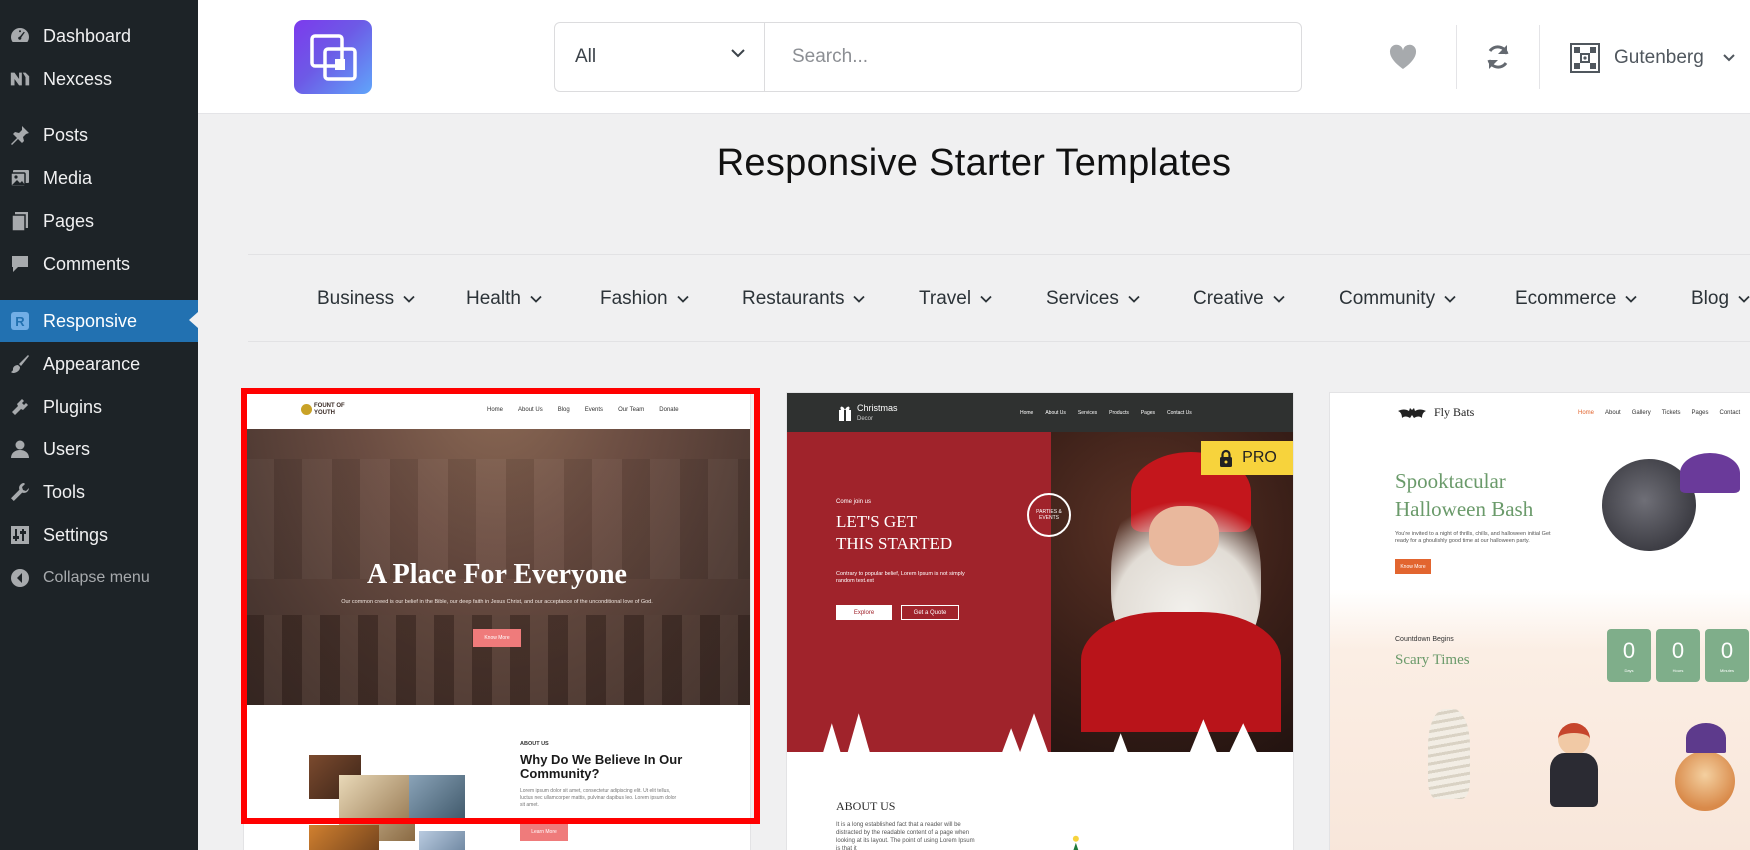  Describe the element at coordinates (99, 407) in the screenshot. I see `sidebar-item-plugins: Plugins` at that location.